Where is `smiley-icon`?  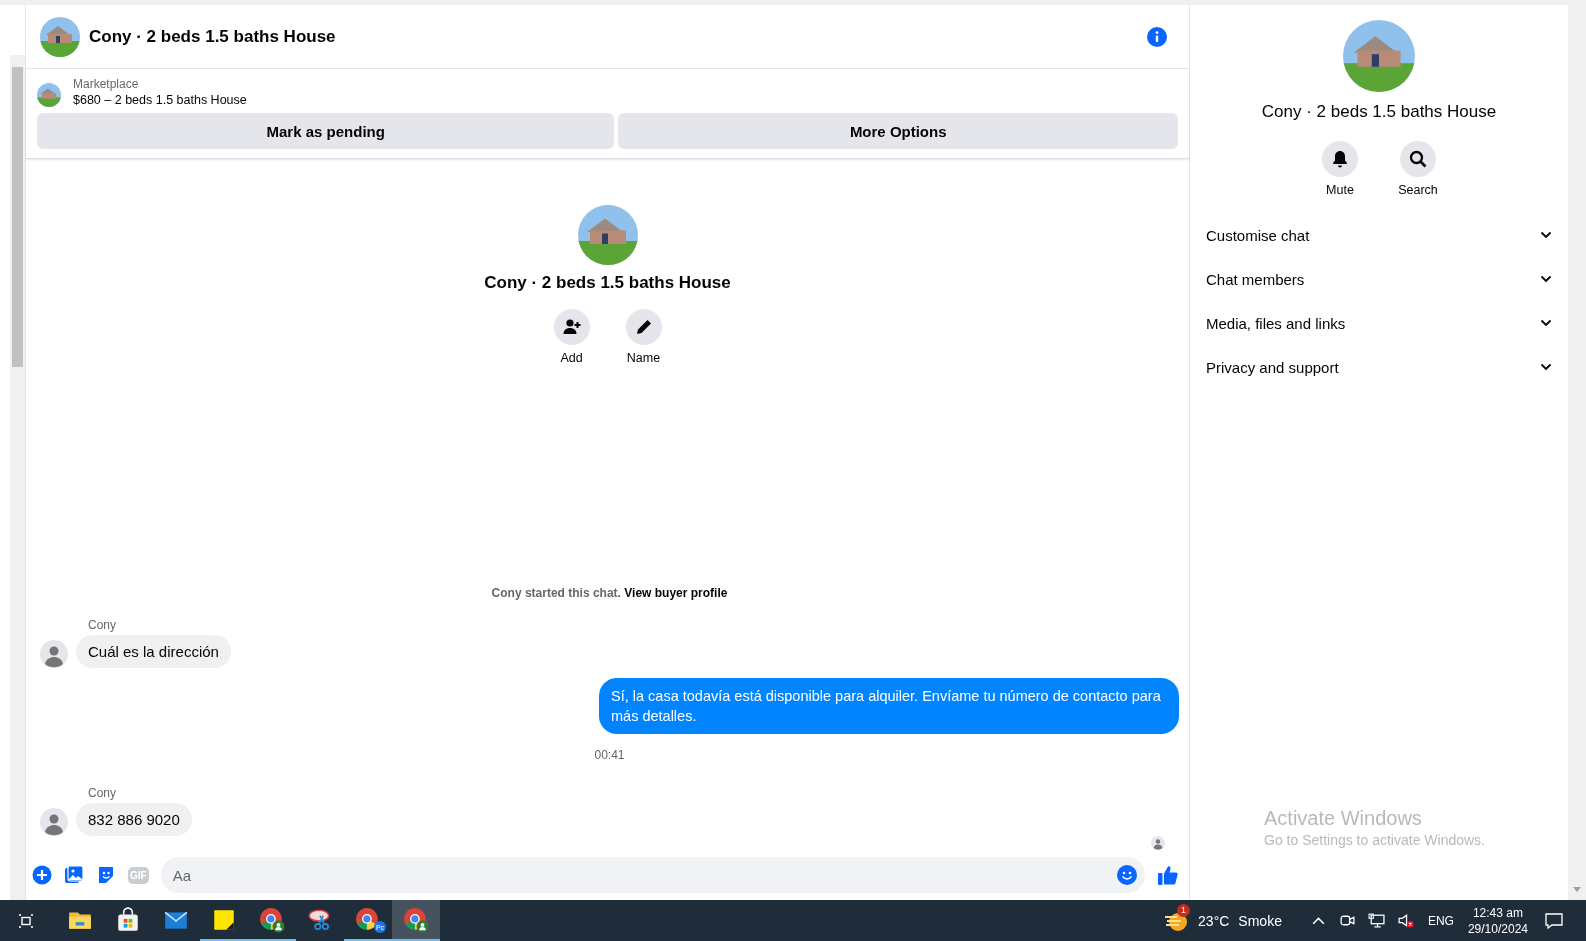 smiley-icon is located at coordinates (1127, 875).